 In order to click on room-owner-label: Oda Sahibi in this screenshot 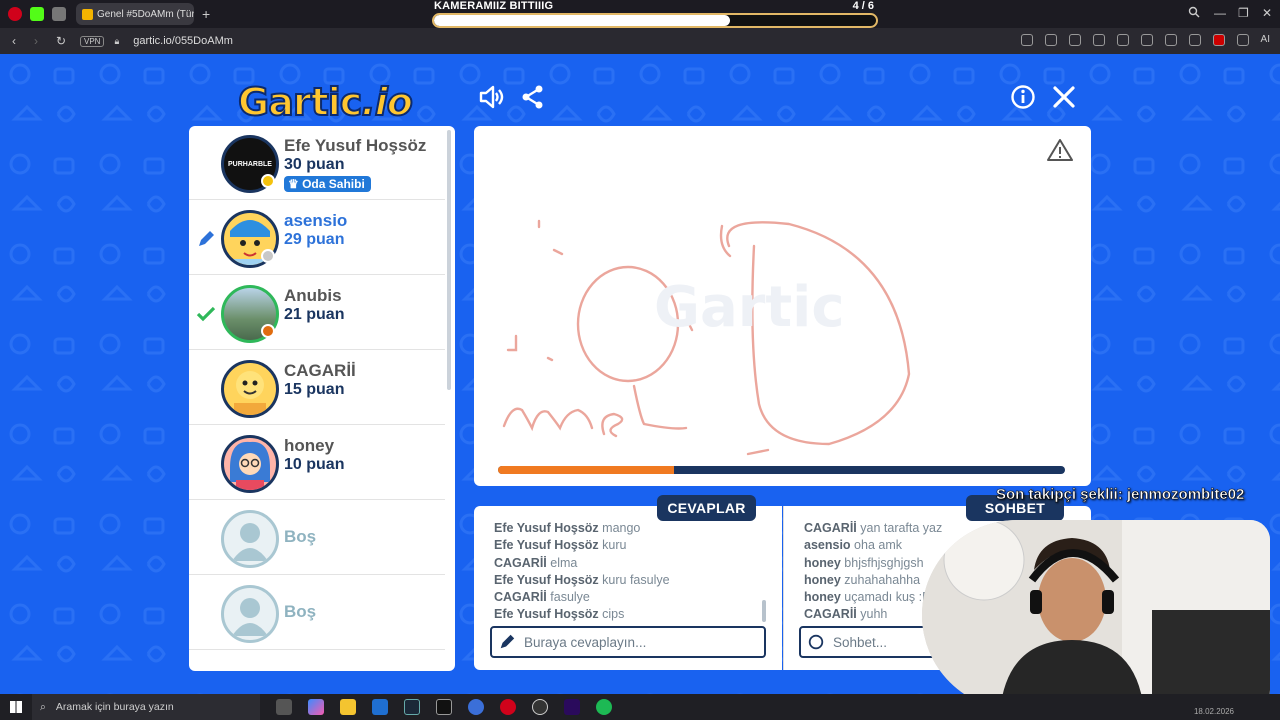, I will do `click(333, 184)`.